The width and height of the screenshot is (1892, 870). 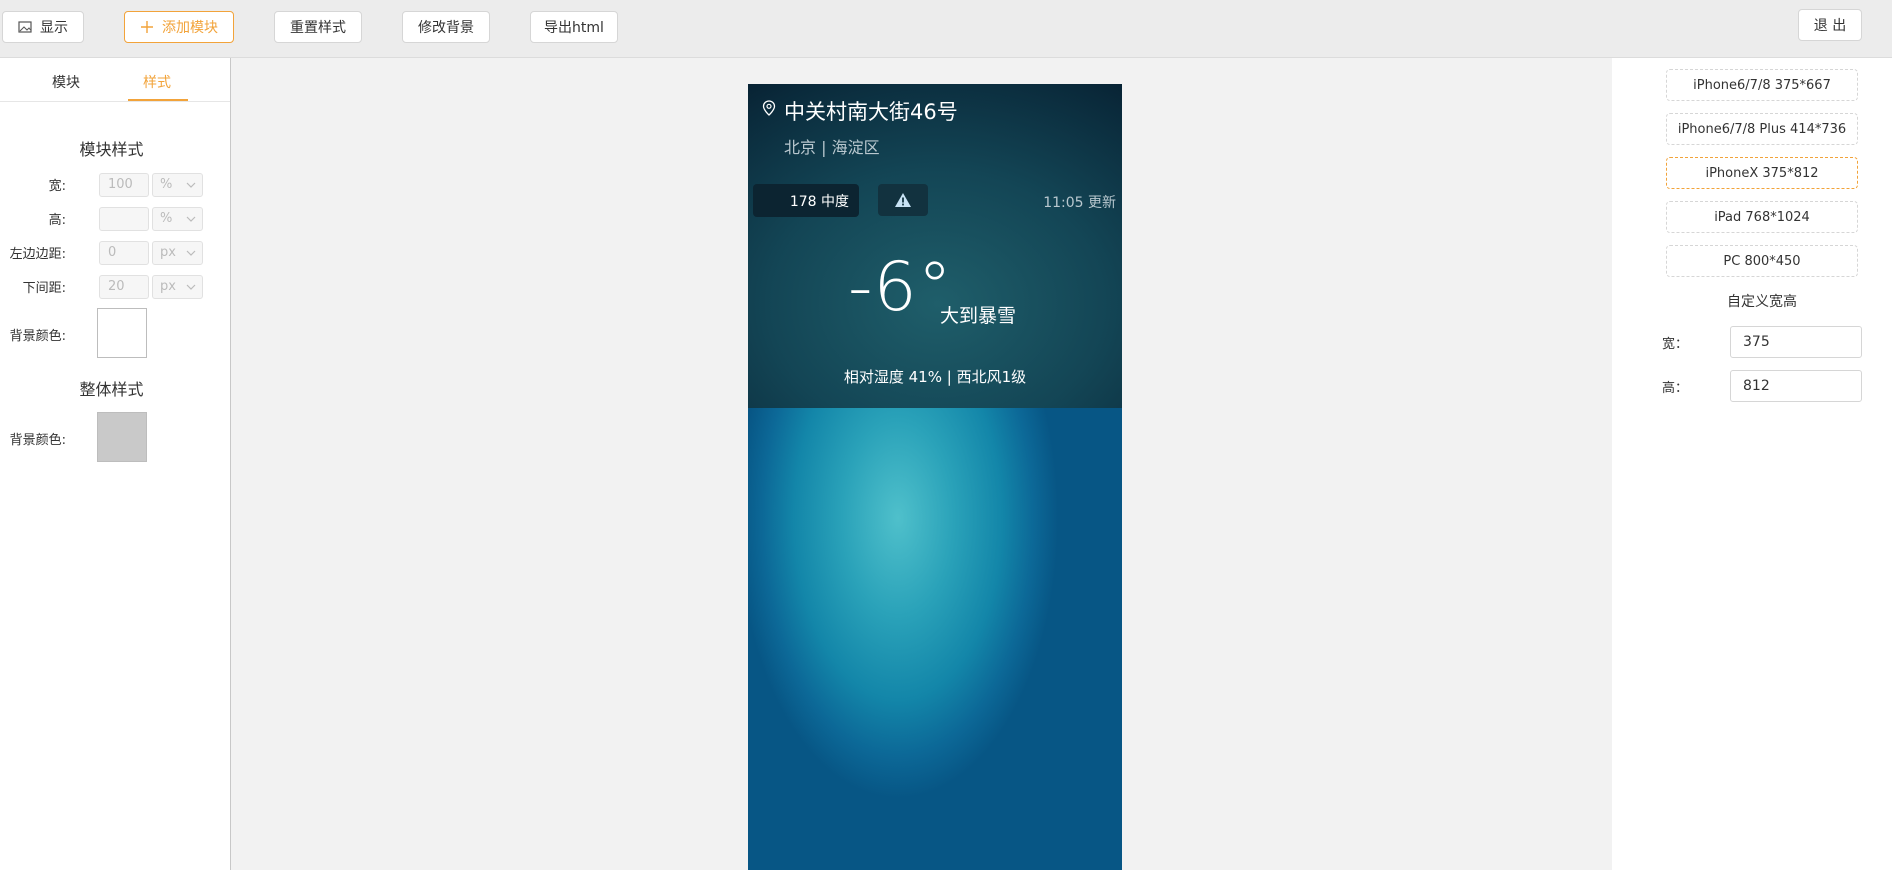 What do you see at coordinates (124, 185) in the screenshot?
I see `width-input: 100` at bounding box center [124, 185].